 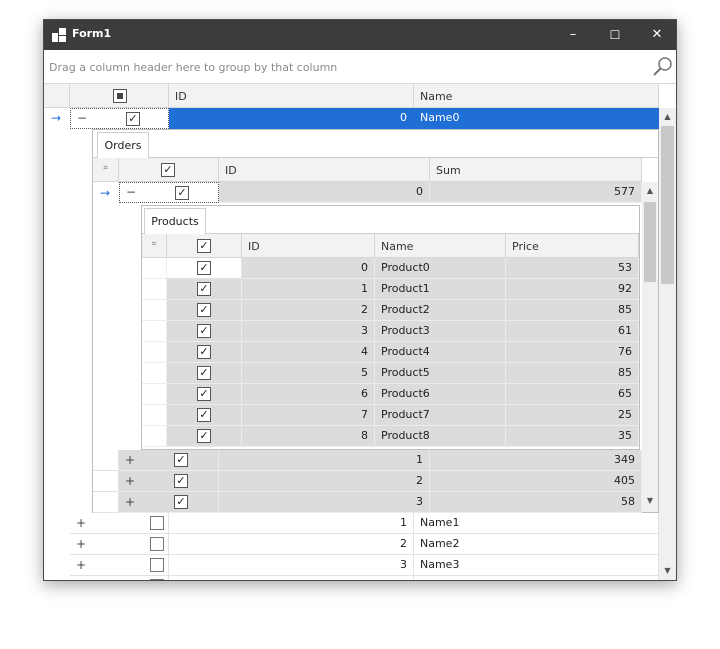 What do you see at coordinates (572, 352) in the screenshot?
I see `product-row-price: 76` at bounding box center [572, 352].